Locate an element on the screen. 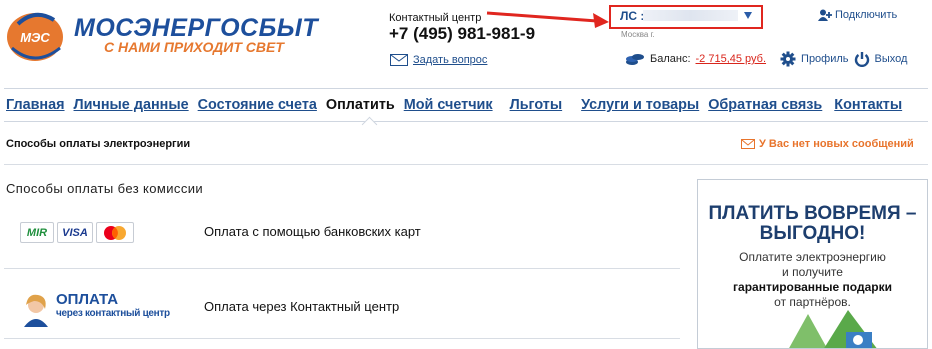  balance-row: Баланс: -2 715,45 руб. Профиль Выход is located at coordinates (766, 59).